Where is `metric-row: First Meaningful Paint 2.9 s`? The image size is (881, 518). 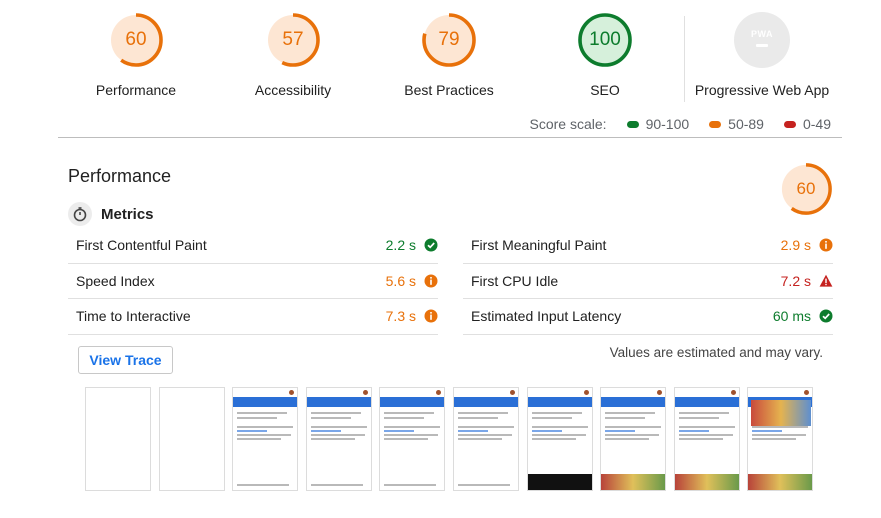
metric-row: First Meaningful Paint 2.9 s is located at coordinates (648, 246).